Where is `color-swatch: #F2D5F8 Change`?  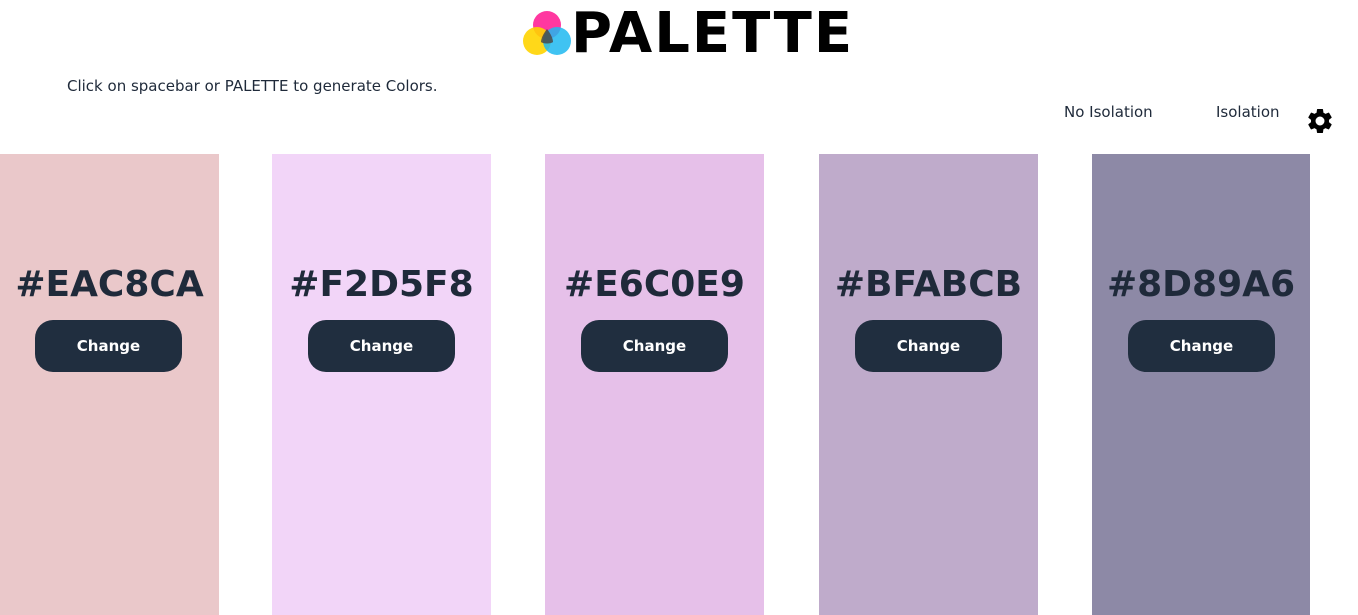 color-swatch: #F2D5F8 Change is located at coordinates (381, 384).